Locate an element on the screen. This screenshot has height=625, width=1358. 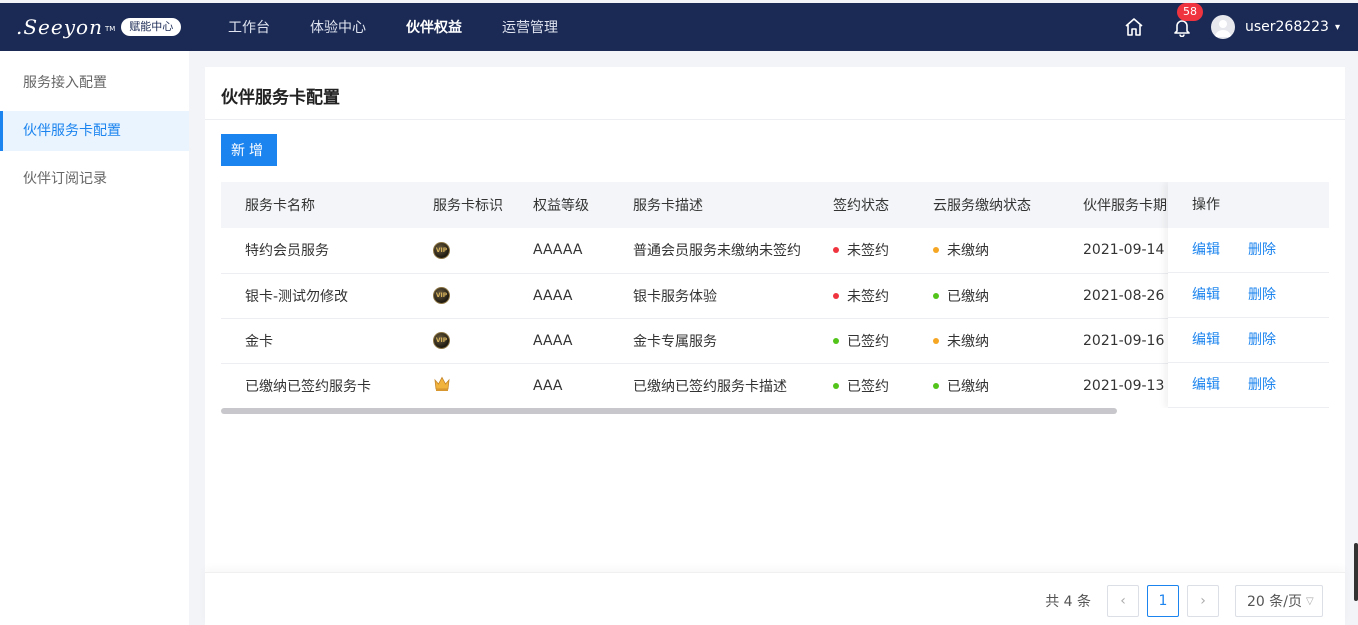
logo: .Seeyon TM 赋能中心 is located at coordinates (106, 27).